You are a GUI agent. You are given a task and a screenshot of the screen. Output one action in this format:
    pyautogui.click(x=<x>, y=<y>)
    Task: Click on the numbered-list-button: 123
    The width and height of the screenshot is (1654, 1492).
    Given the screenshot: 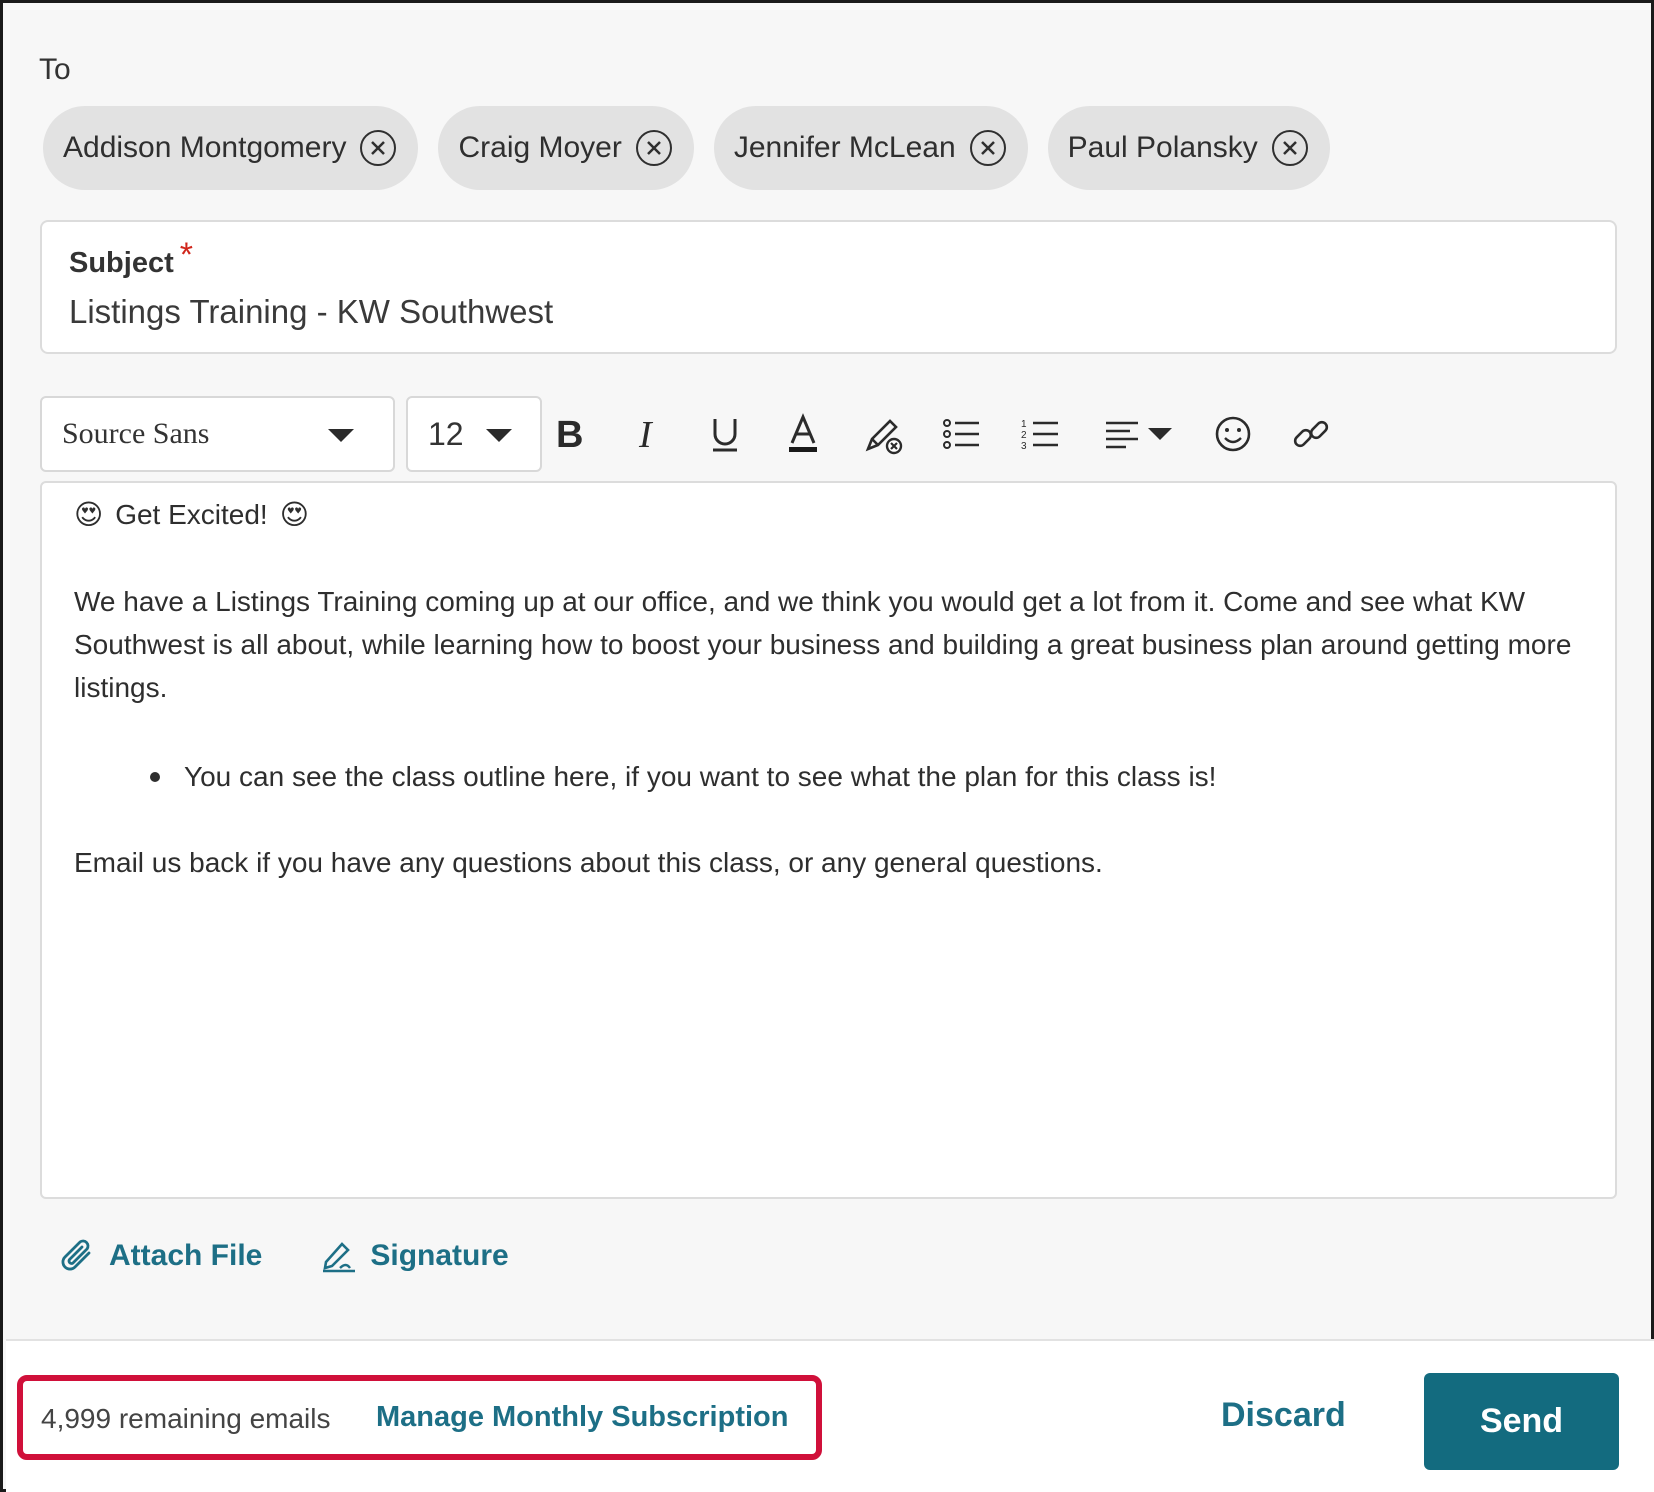 What is the action you would take?
    pyautogui.click(x=1041, y=434)
    